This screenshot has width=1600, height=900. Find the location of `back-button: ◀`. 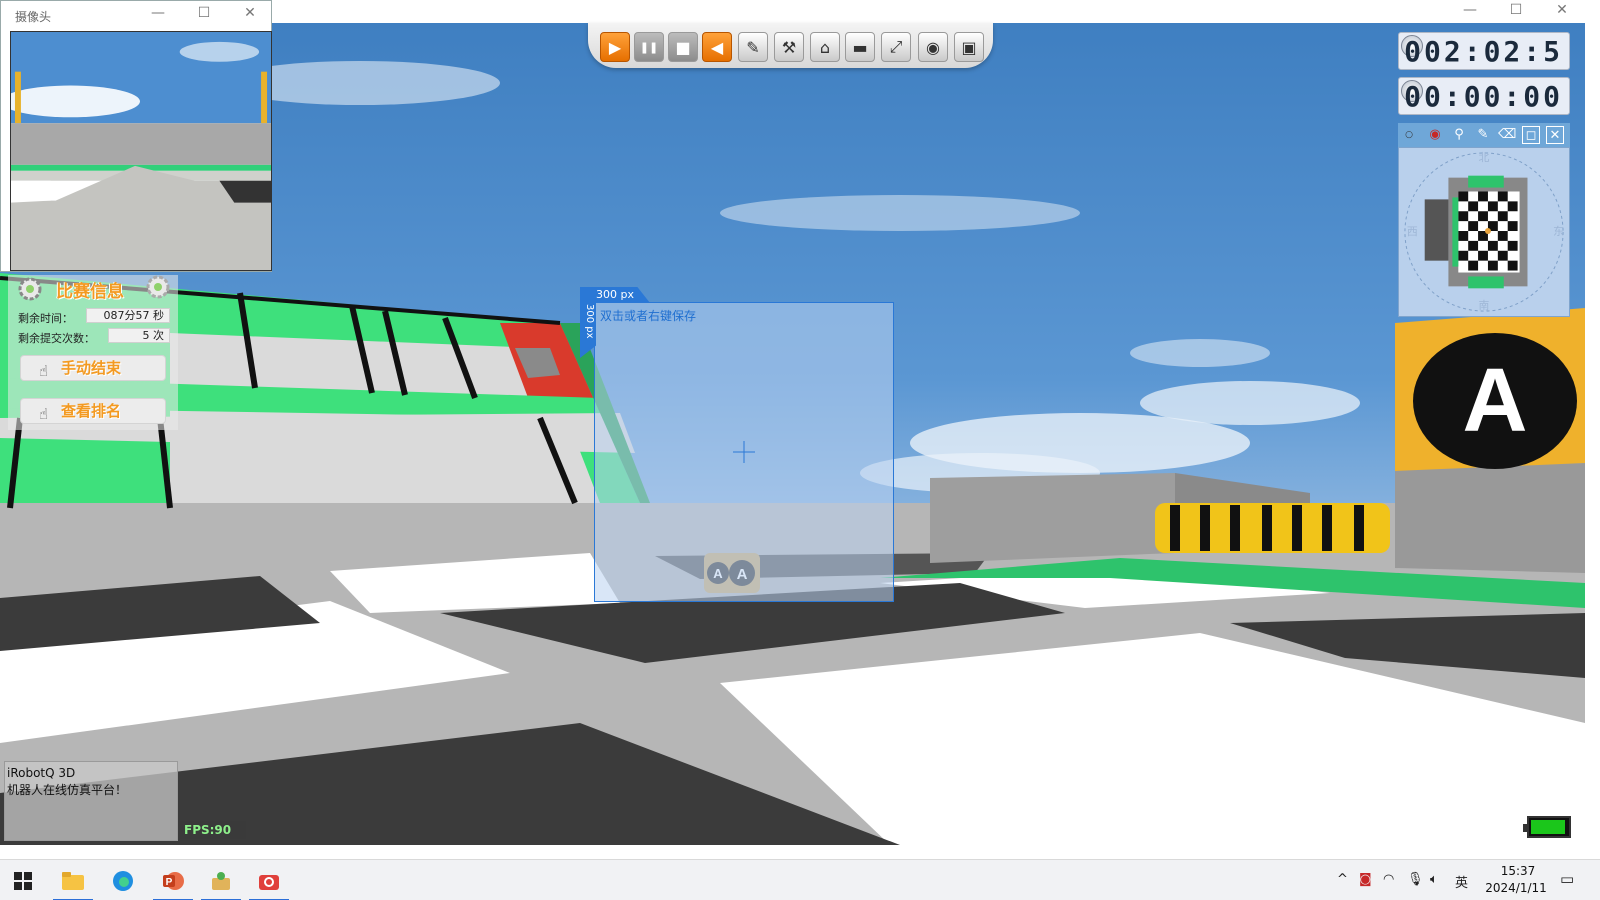

back-button: ◀ is located at coordinates (717, 47).